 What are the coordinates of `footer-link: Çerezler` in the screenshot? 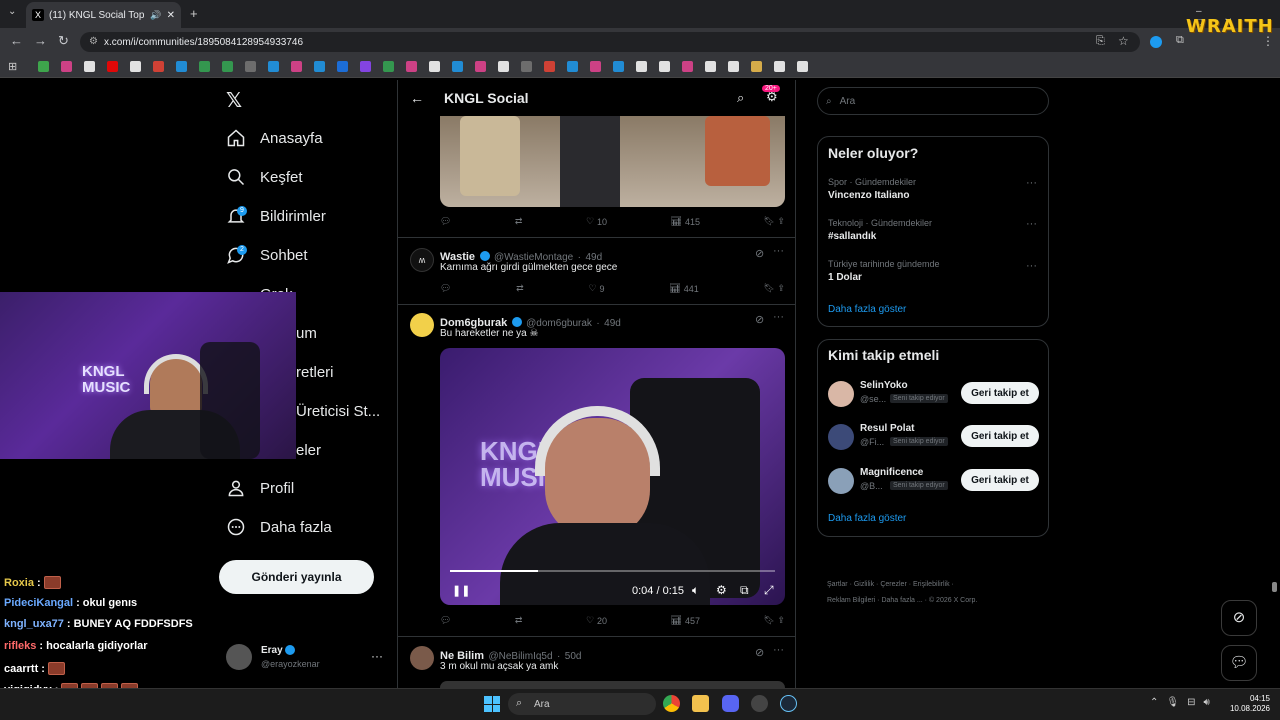 It's located at (893, 584).